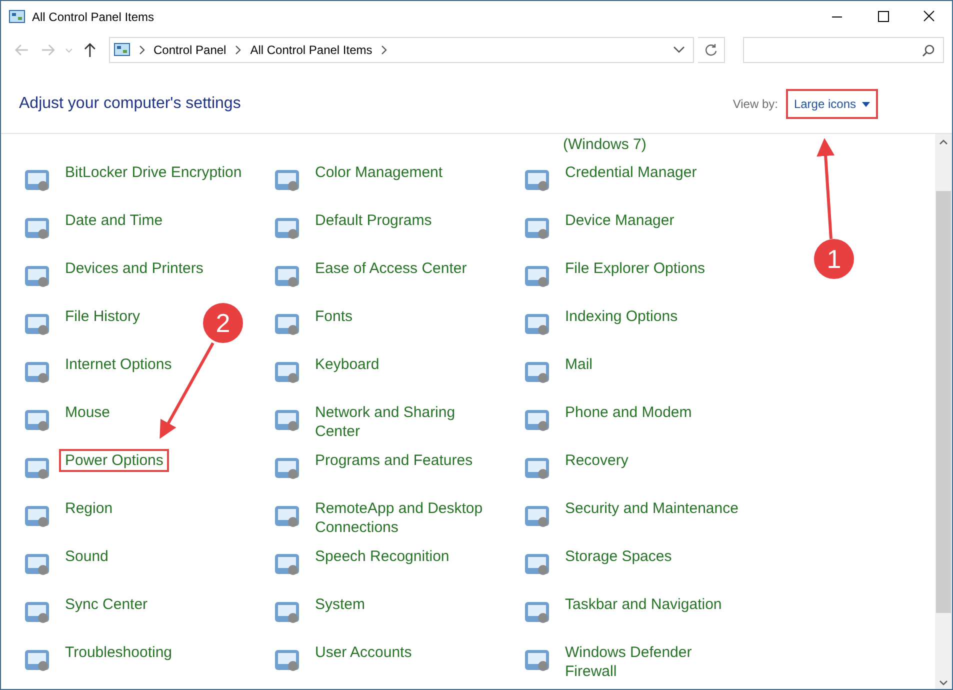  Describe the element at coordinates (643, 604) in the screenshot. I see `applet-link: Taskbar and Navigation` at that location.